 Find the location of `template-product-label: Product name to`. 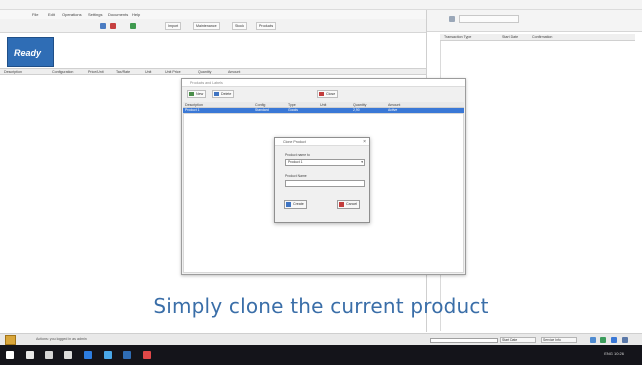

template-product-label: Product name to is located at coordinates (297, 155).